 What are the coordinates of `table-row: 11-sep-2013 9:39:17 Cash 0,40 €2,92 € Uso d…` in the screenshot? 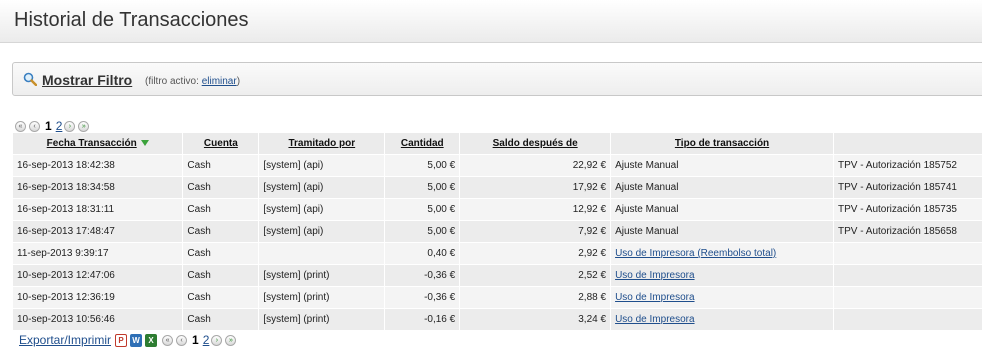 It's located at (497, 253).